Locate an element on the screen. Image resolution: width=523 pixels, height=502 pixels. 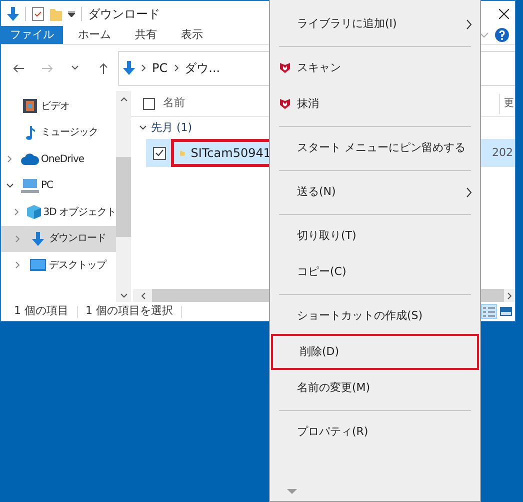
status-text: 1 個の項目 is located at coordinates (41, 311).